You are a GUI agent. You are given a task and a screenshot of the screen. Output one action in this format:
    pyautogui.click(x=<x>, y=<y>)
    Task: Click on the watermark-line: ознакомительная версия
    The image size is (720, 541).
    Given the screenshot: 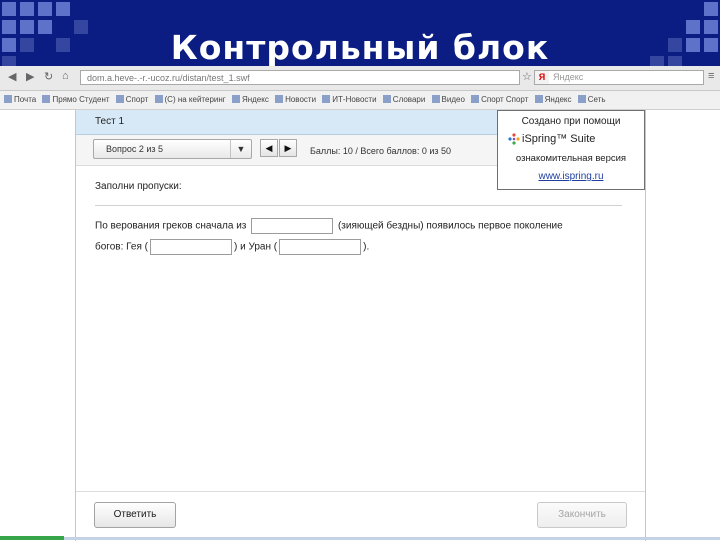 What is the action you would take?
    pyautogui.click(x=571, y=158)
    